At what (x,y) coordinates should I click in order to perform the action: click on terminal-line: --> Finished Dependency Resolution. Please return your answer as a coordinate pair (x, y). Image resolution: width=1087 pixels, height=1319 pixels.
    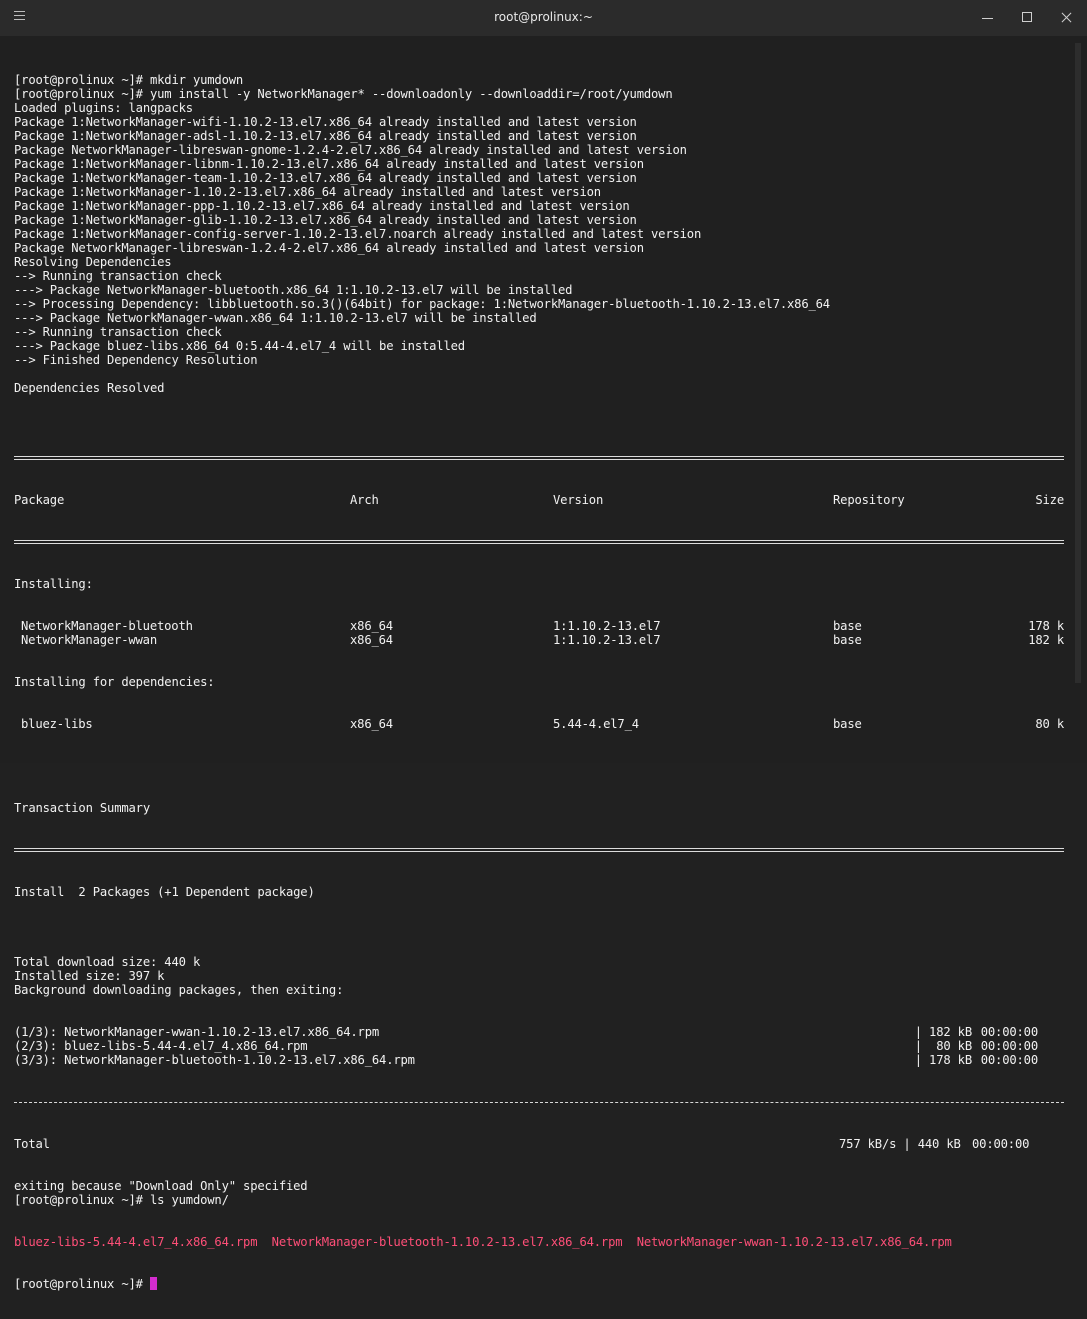
    Looking at the image, I should click on (136, 360).